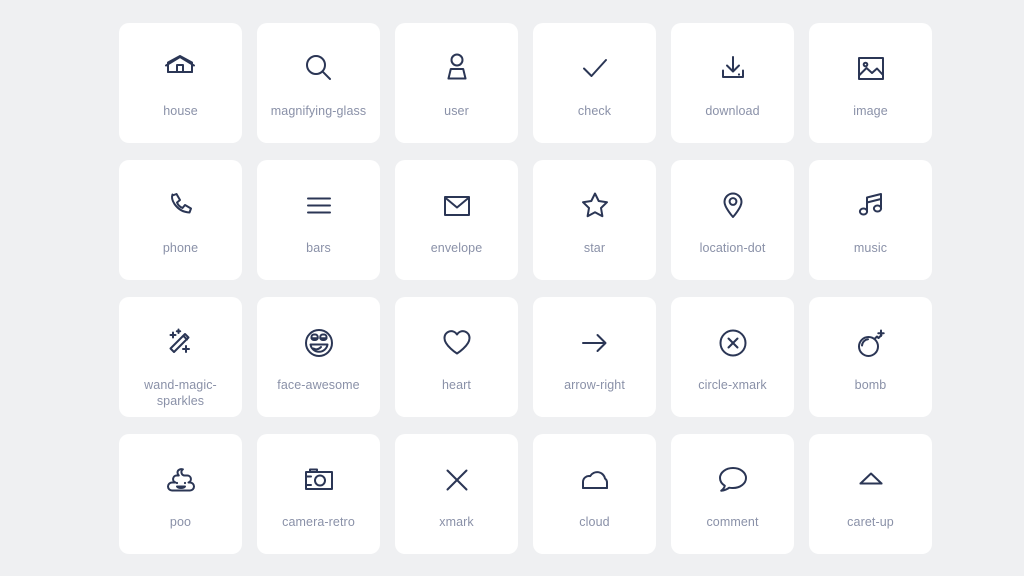 The height and width of the screenshot is (576, 1024). I want to click on arrow-right-icon, so click(595, 343).